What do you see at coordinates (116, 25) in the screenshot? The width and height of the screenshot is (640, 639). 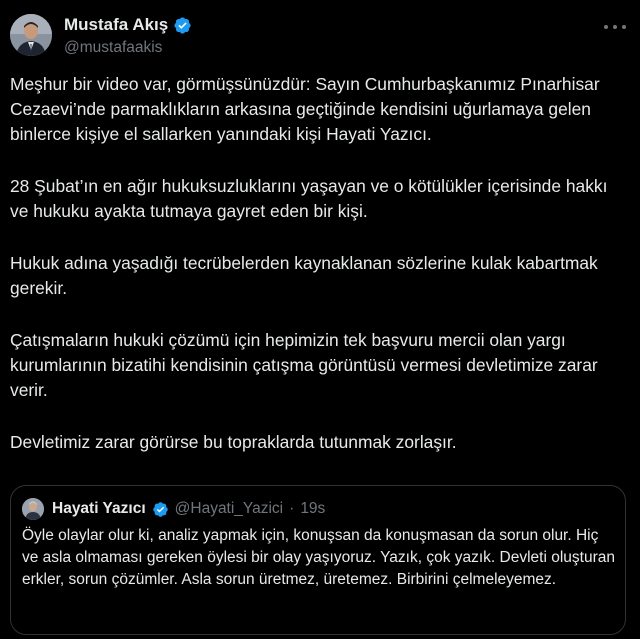 I see `author-name: Mustafa Akış` at bounding box center [116, 25].